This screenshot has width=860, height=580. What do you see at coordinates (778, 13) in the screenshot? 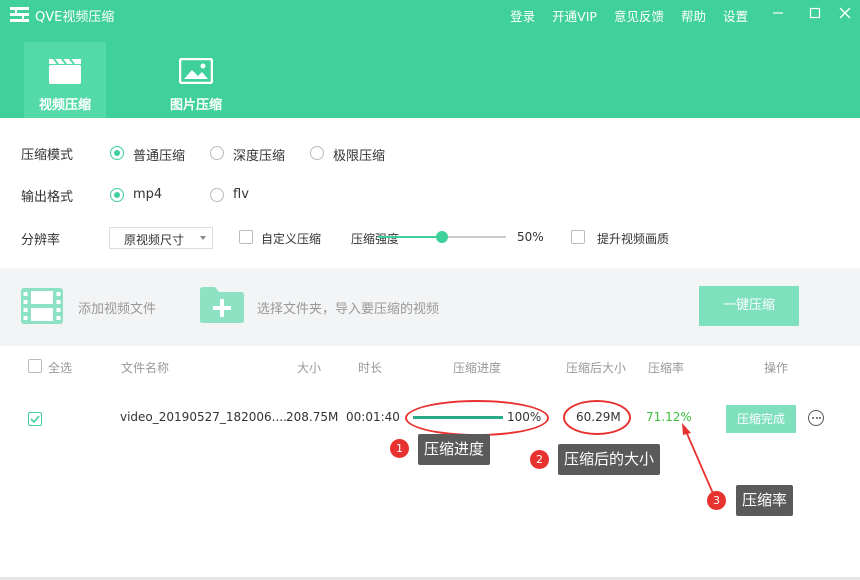
I see `minimize-icon` at bounding box center [778, 13].